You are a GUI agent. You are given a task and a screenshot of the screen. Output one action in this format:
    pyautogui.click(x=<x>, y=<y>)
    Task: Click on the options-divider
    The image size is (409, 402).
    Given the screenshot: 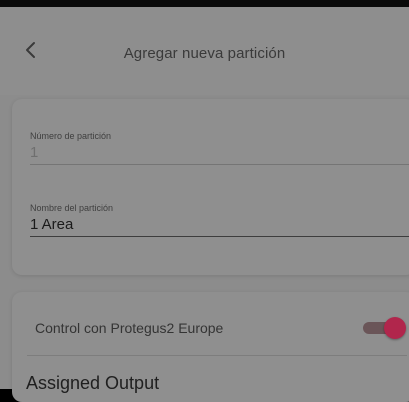 What is the action you would take?
    pyautogui.click(x=217, y=355)
    